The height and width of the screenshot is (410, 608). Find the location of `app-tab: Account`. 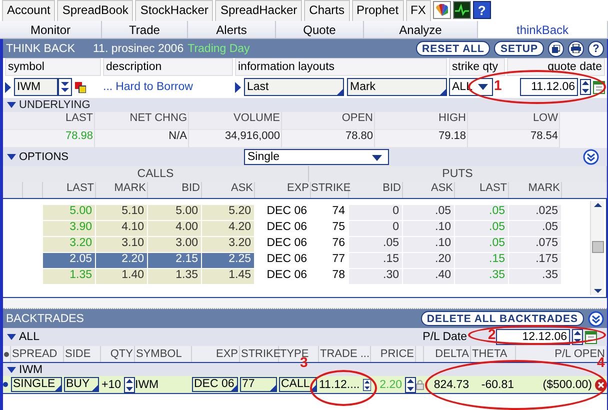

app-tab: Account is located at coordinates (29, 10).